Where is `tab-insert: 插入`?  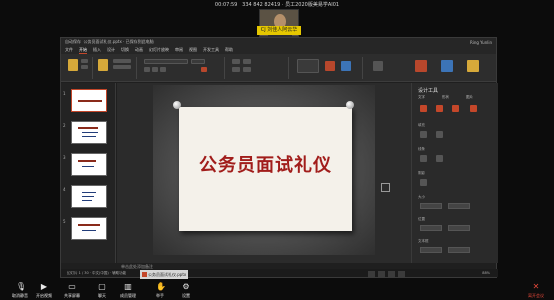 tab-insert: 插入 is located at coordinates (97, 50).